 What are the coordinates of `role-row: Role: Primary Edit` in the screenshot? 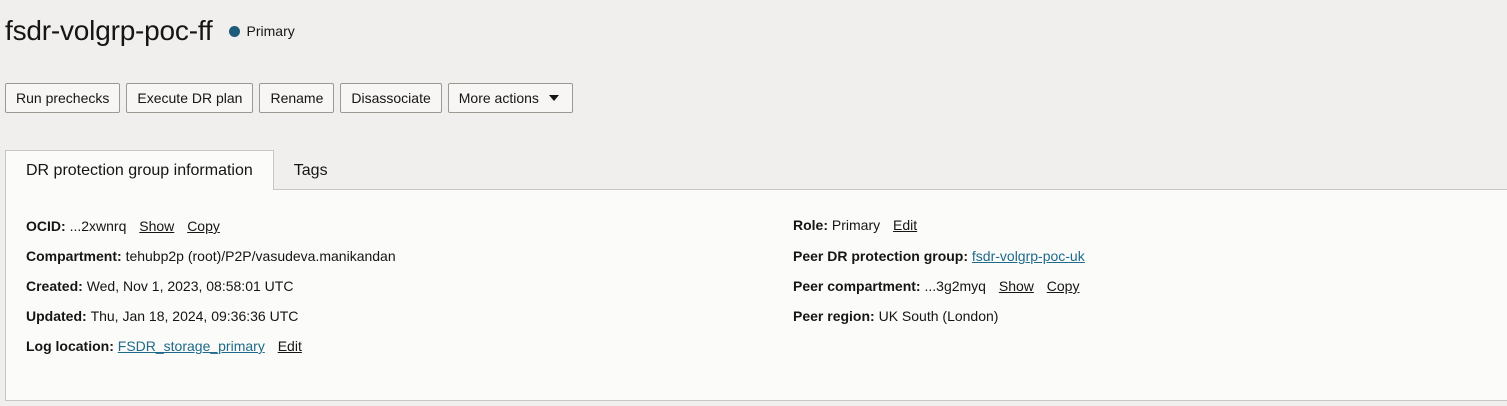 It's located at (855, 225).